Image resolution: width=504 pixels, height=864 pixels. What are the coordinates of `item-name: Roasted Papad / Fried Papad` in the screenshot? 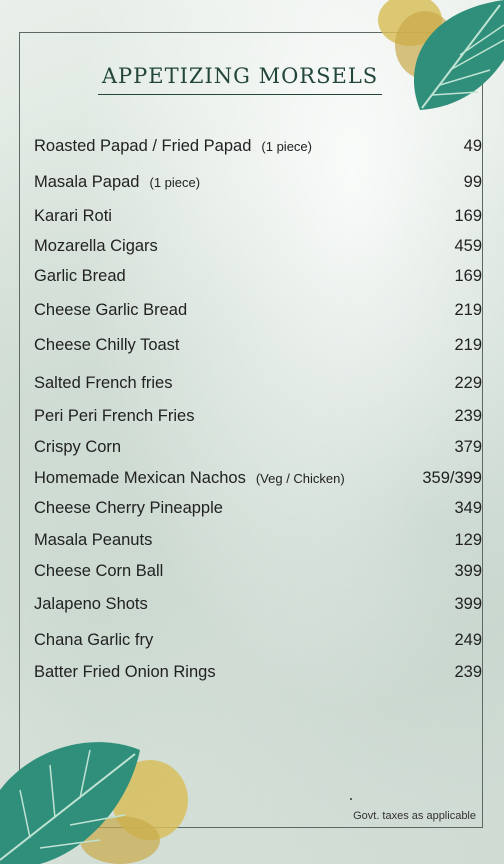 It's located at (143, 146).